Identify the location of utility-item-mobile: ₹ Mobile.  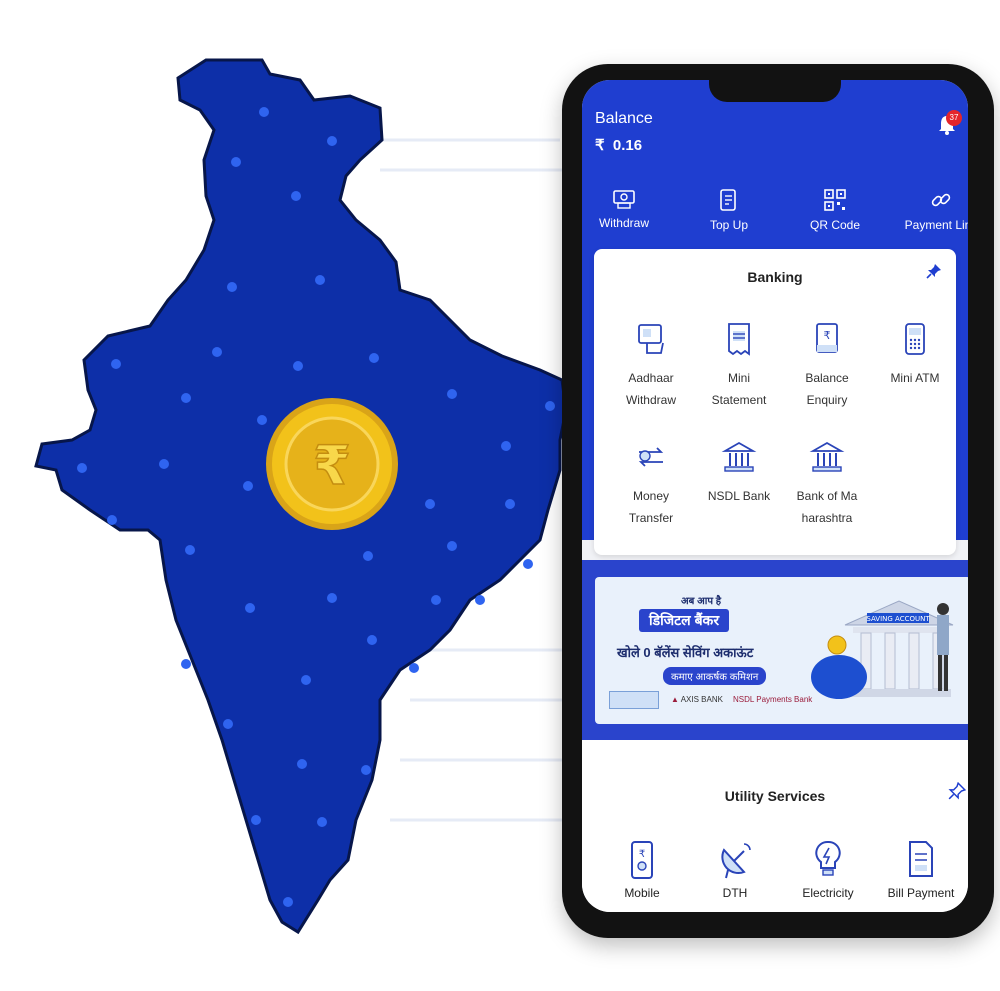
(642, 870).